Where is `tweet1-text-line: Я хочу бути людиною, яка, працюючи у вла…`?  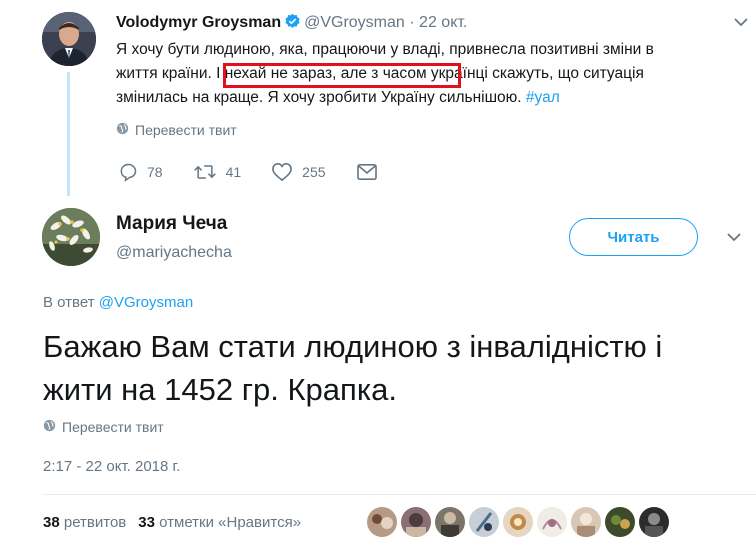
tweet1-text-line: Я хочу бути людиною, яка, працюючи у вла… is located at coordinates (385, 49).